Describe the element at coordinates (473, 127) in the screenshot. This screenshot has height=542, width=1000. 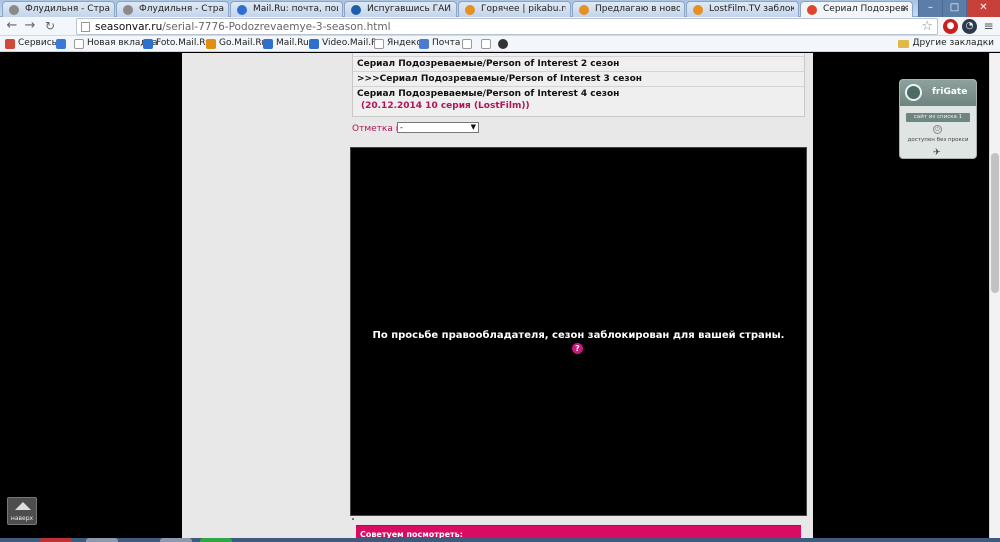
I see `dropdown-arrow-icon: ▼` at that location.